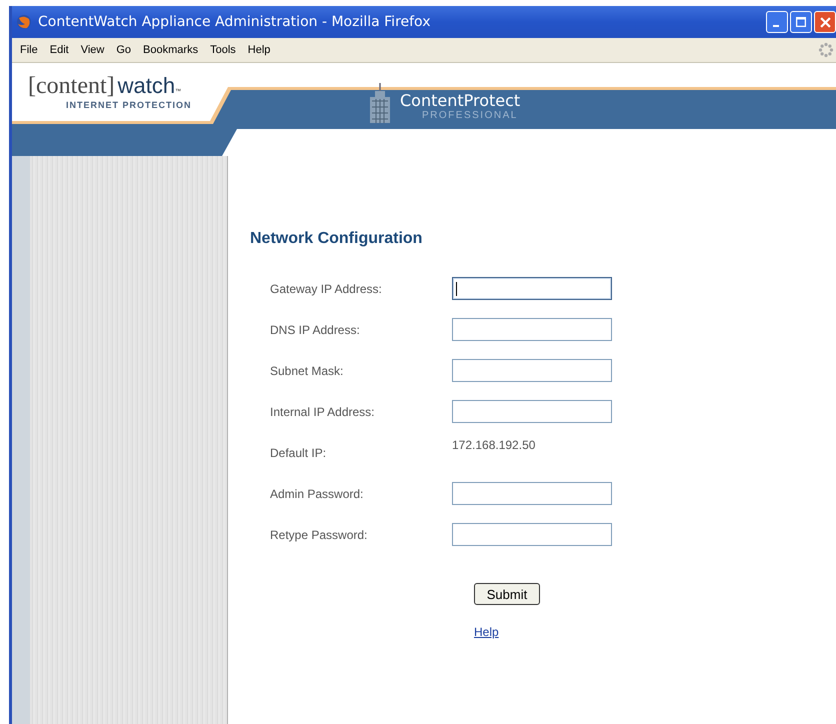  What do you see at coordinates (460, 101) in the screenshot?
I see `product-name: ContentProtect` at bounding box center [460, 101].